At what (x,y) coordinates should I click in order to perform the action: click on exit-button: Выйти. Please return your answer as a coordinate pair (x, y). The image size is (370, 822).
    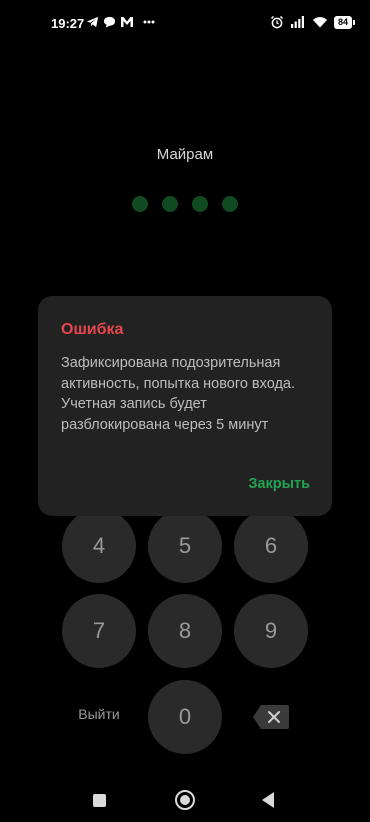
    Looking at the image, I should click on (99, 714).